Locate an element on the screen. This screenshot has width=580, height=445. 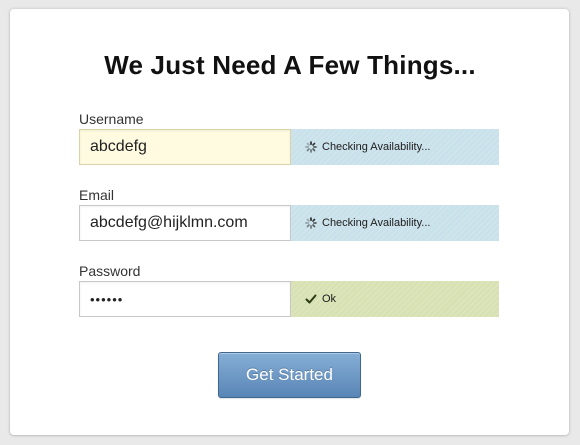
username-label: Username is located at coordinates (111, 119).